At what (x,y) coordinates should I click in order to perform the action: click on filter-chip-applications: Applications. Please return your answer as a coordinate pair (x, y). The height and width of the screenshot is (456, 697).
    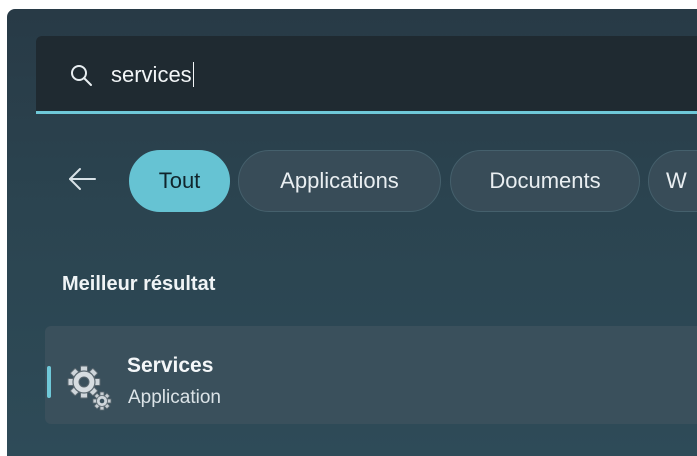
    Looking at the image, I should click on (339, 181).